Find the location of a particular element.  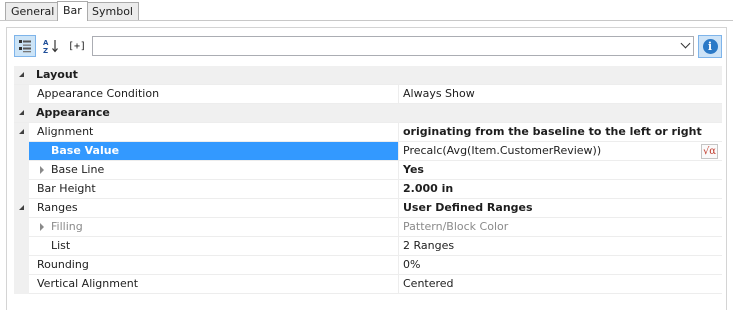

property-row-filling: Filling Pattern/Block Color is located at coordinates (368, 227).